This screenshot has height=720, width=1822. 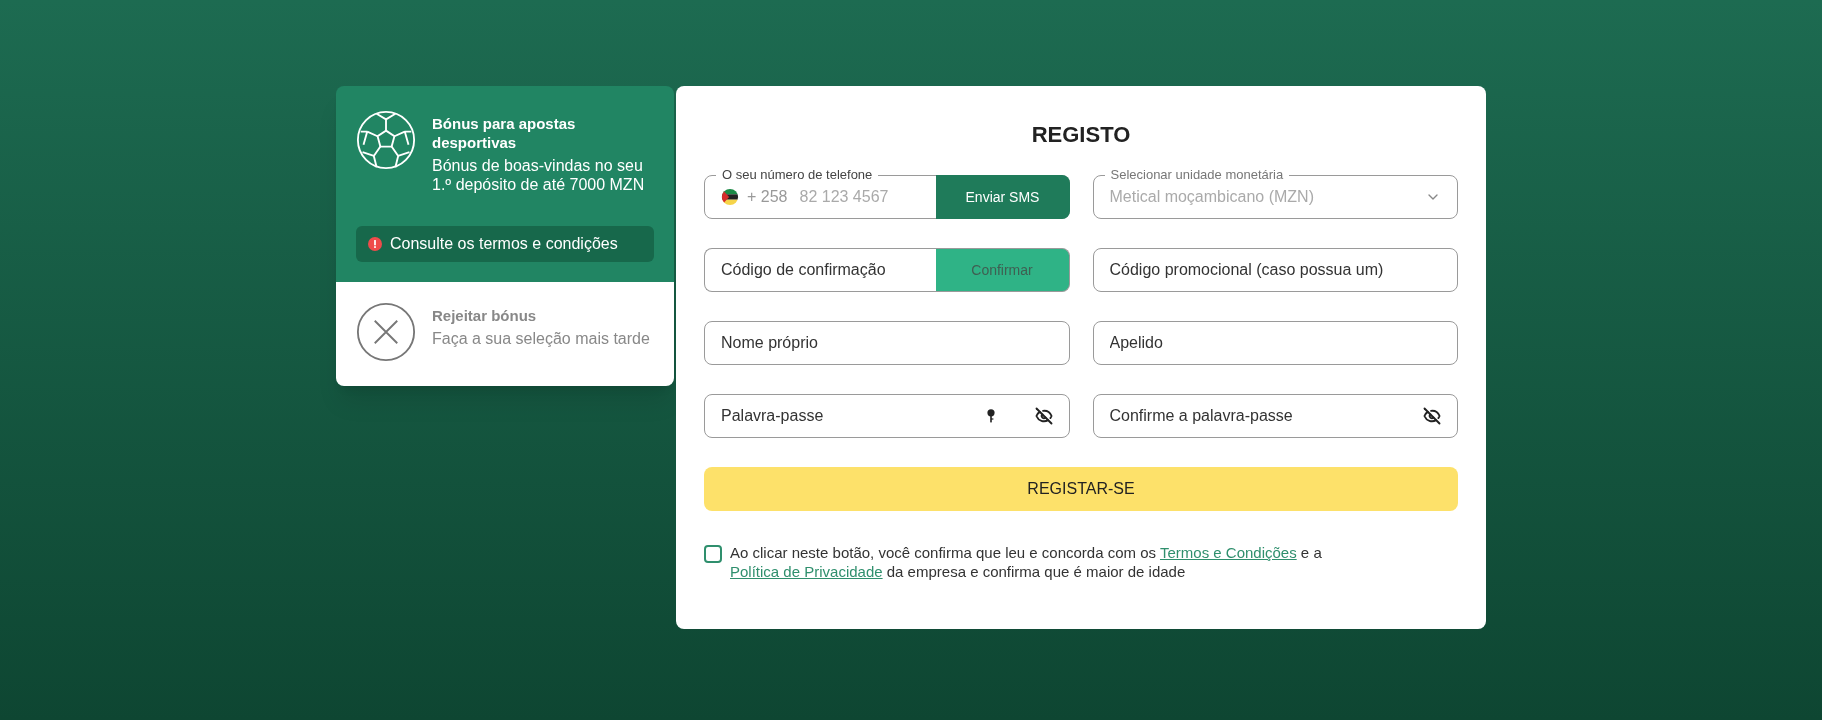 What do you see at coordinates (1081, 489) in the screenshot?
I see `register-button: REGISTAR-SE` at bounding box center [1081, 489].